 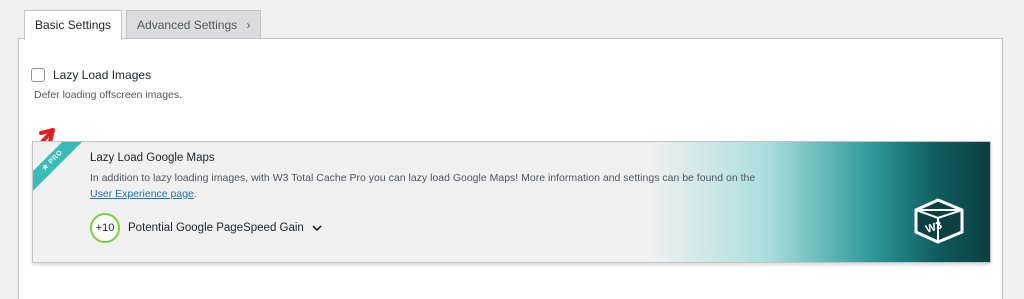 I want to click on user-experience-page-link: User Experience page, so click(x=142, y=194).